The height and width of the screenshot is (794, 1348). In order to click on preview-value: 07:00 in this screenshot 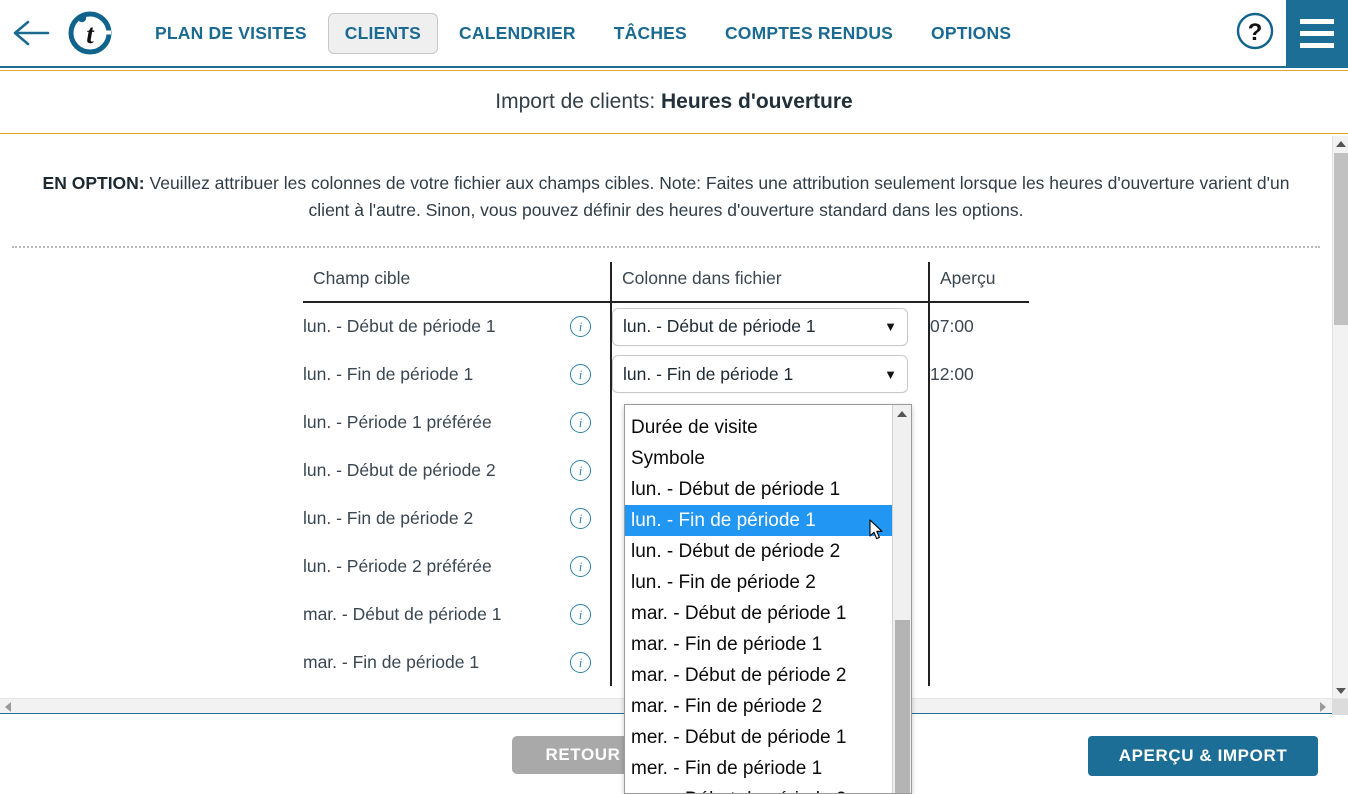, I will do `click(978, 326)`.